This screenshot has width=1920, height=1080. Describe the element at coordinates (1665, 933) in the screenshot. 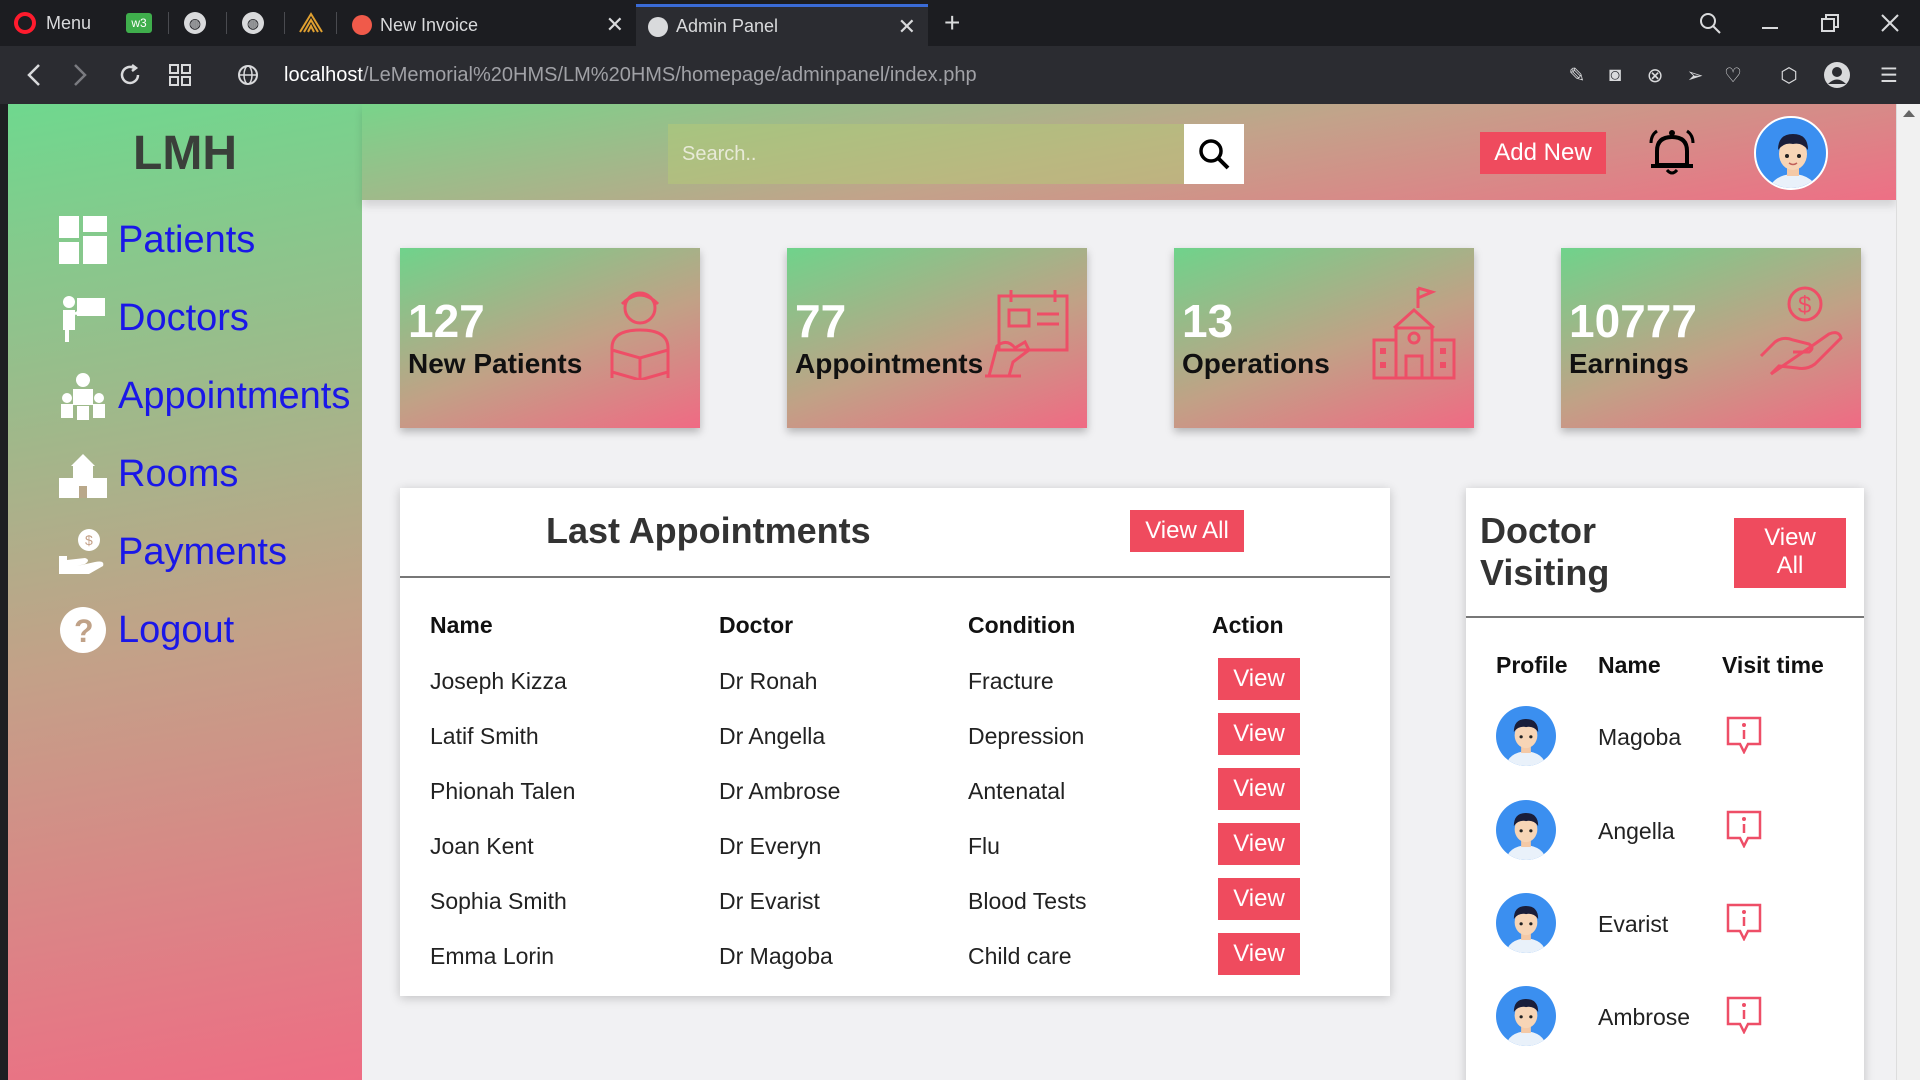

I see `doctor-row: Evarist` at that location.